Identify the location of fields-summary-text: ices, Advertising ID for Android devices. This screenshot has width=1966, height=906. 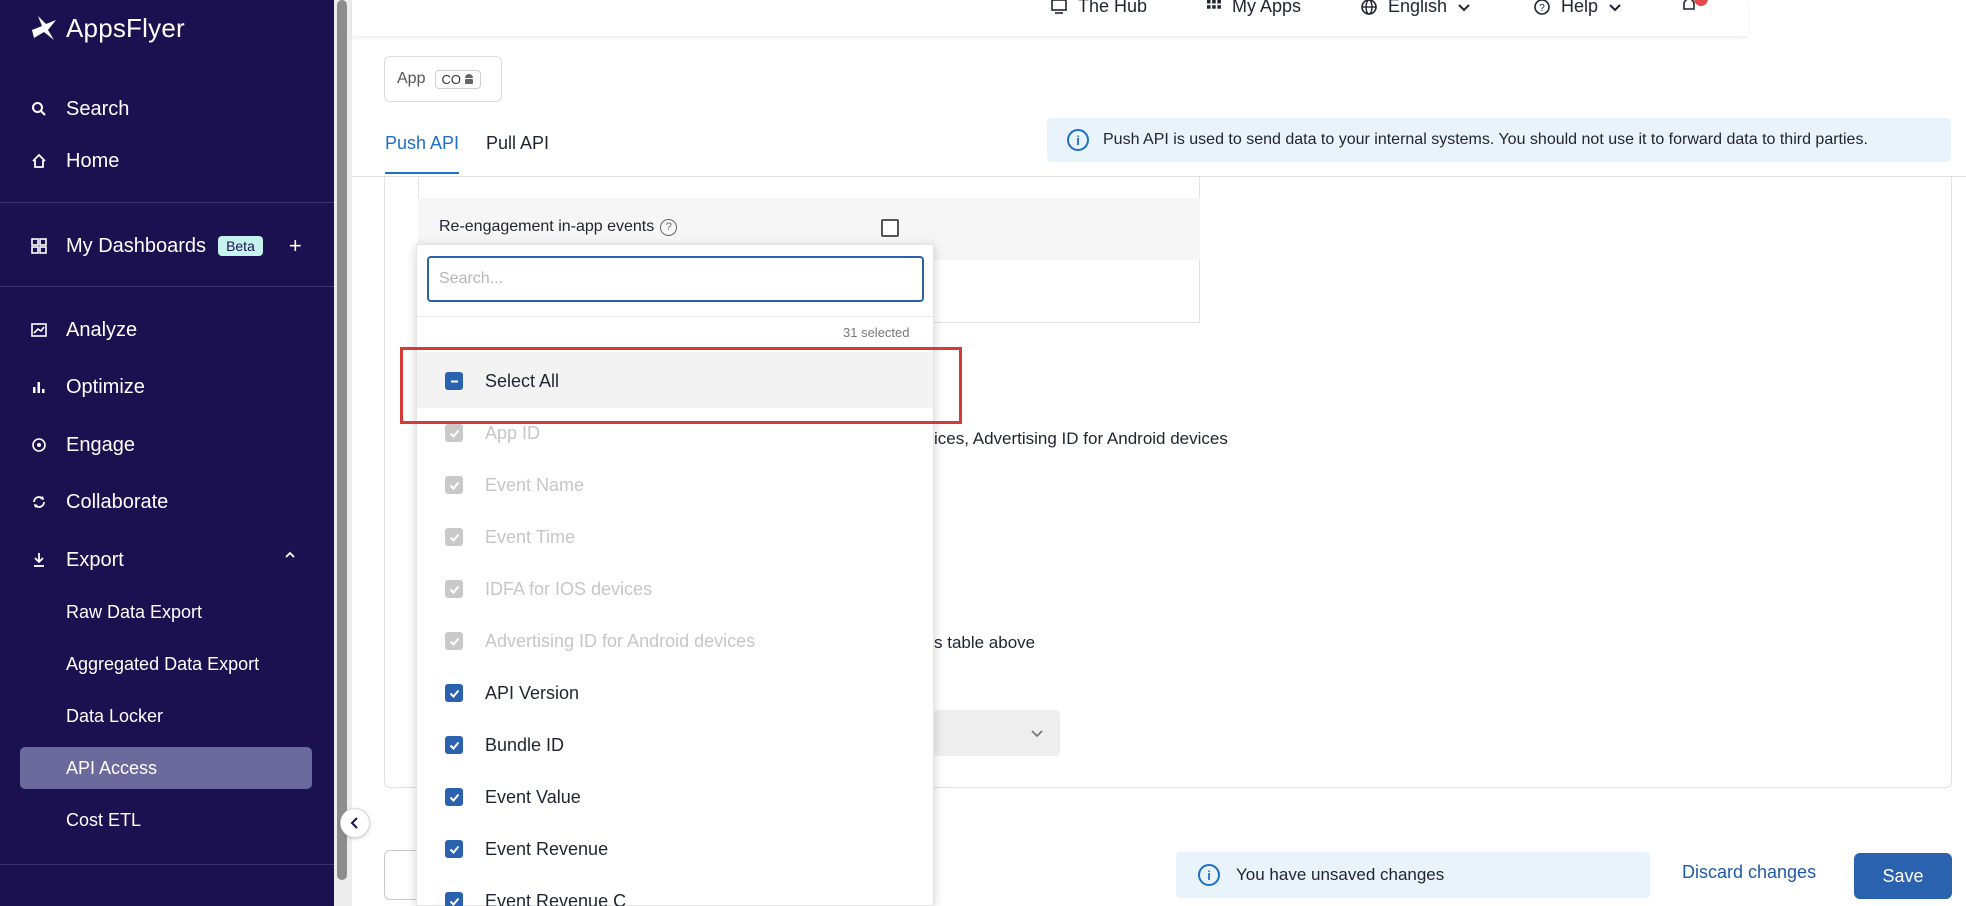
(1081, 438).